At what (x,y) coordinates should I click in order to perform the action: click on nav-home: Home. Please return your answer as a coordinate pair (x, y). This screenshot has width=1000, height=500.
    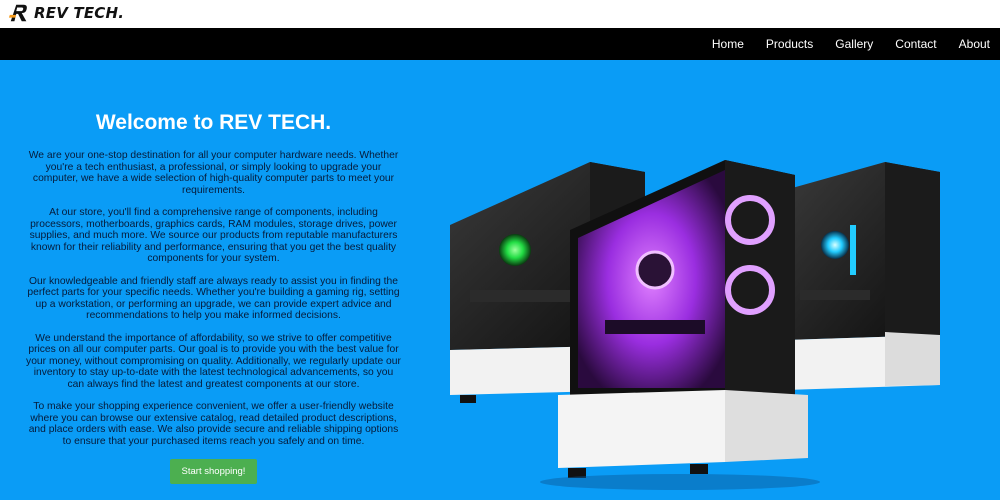
    Looking at the image, I should click on (728, 44).